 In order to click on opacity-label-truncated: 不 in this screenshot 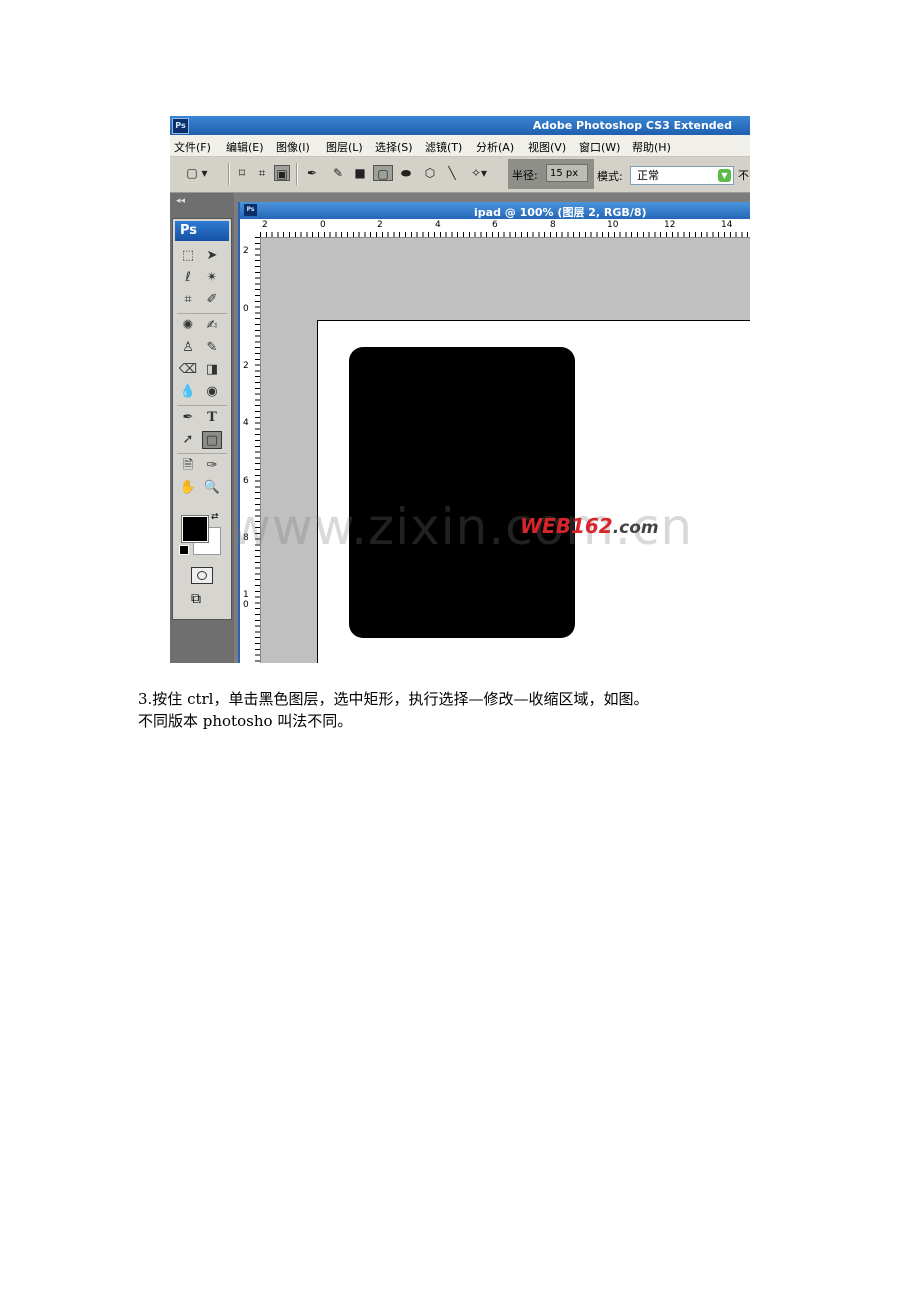, I will do `click(743, 175)`.